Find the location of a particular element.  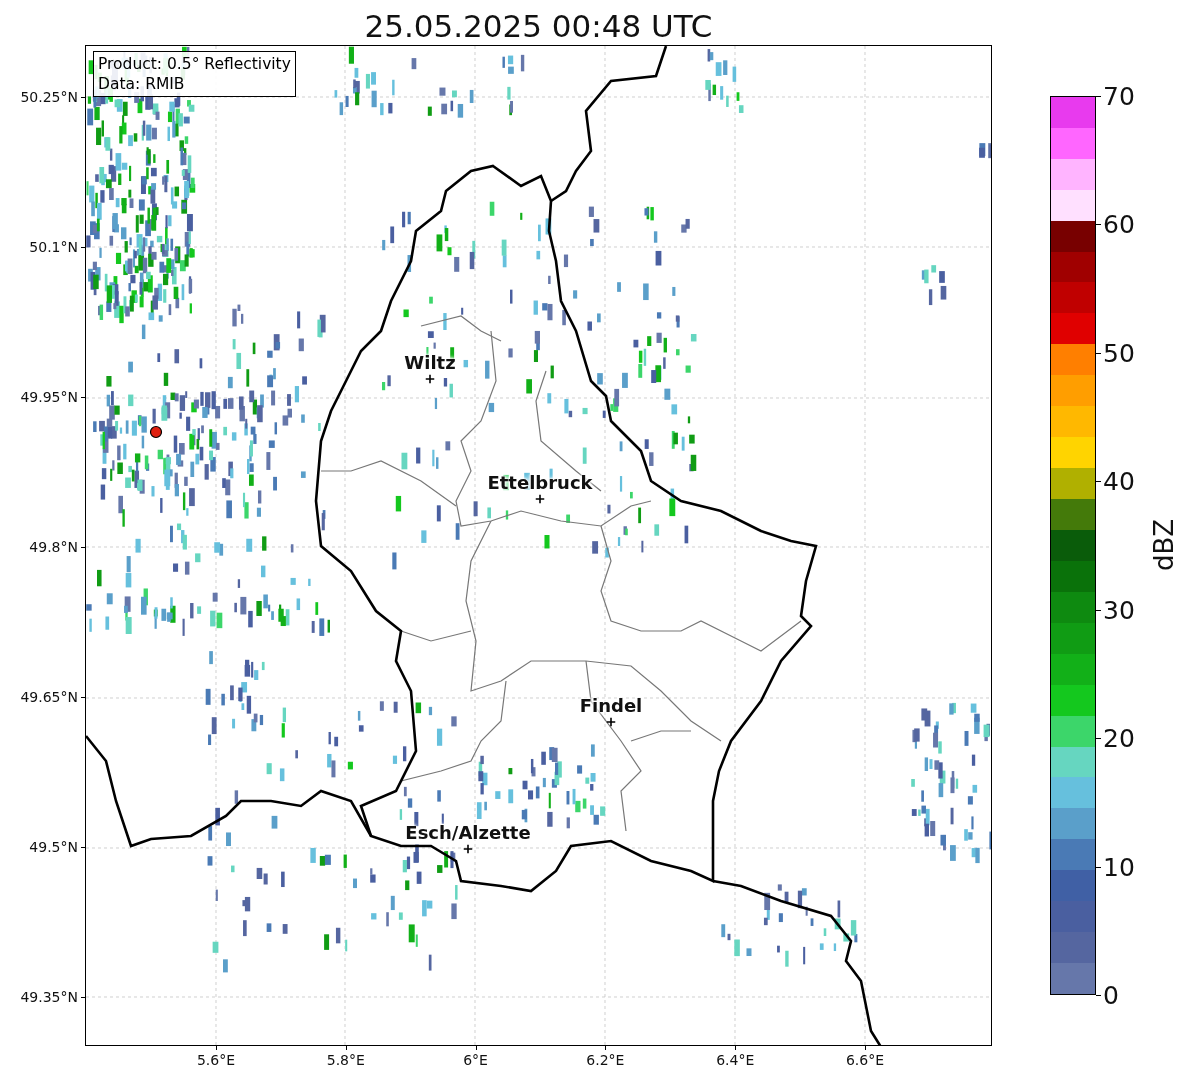

latitude-tick-label: 49.65°N is located at coordinates (49, 697).